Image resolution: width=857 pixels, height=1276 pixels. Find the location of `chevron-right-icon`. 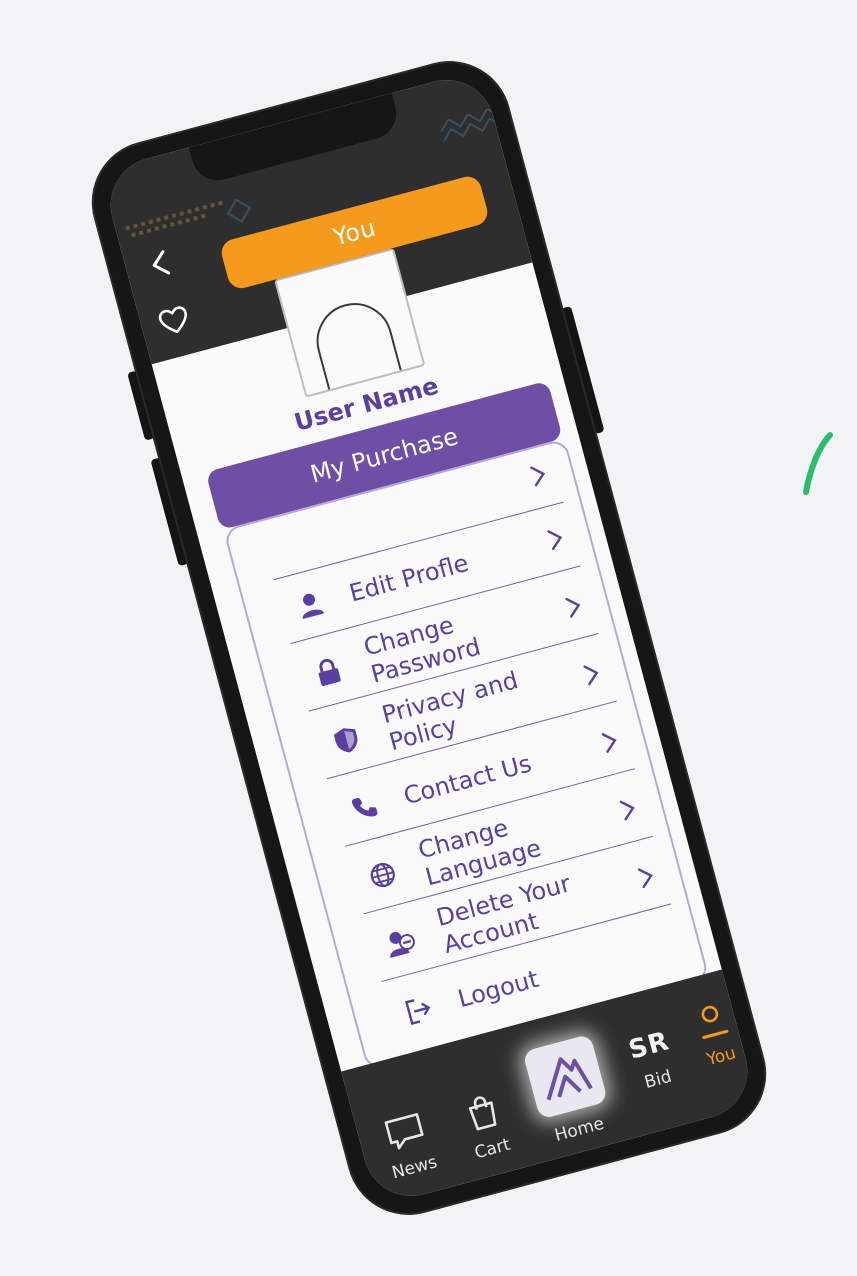

chevron-right-icon is located at coordinates (538, 476).